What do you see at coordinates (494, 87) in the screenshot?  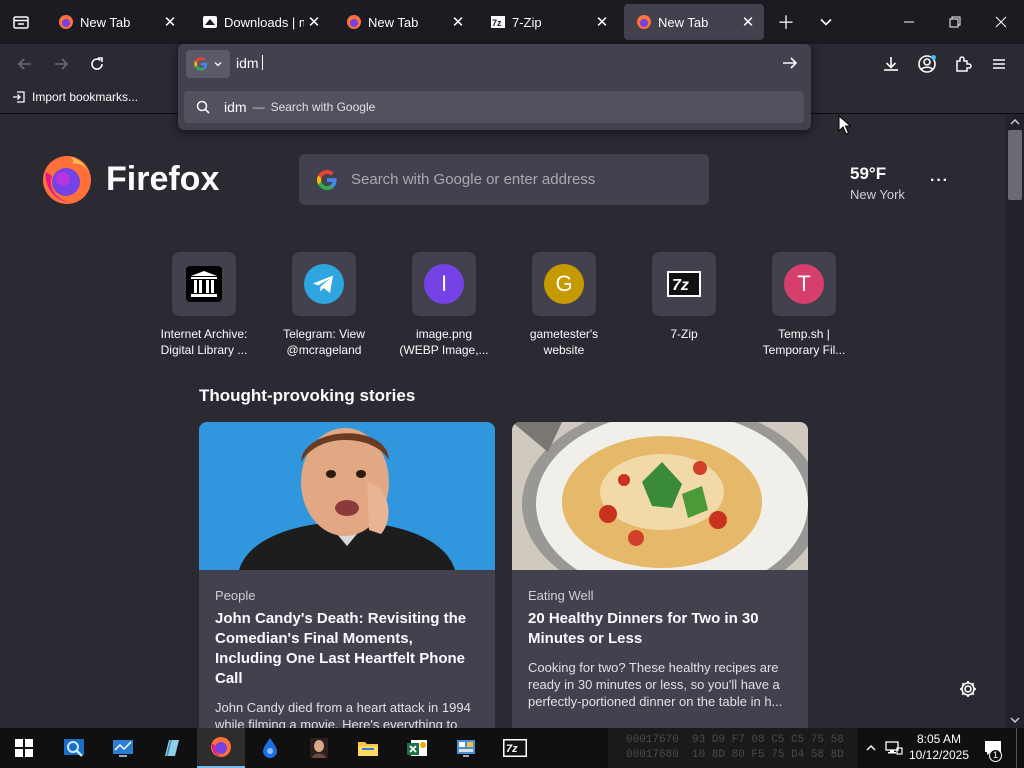 I see `urlbar-dropdown: idm idm — Search with Google` at bounding box center [494, 87].